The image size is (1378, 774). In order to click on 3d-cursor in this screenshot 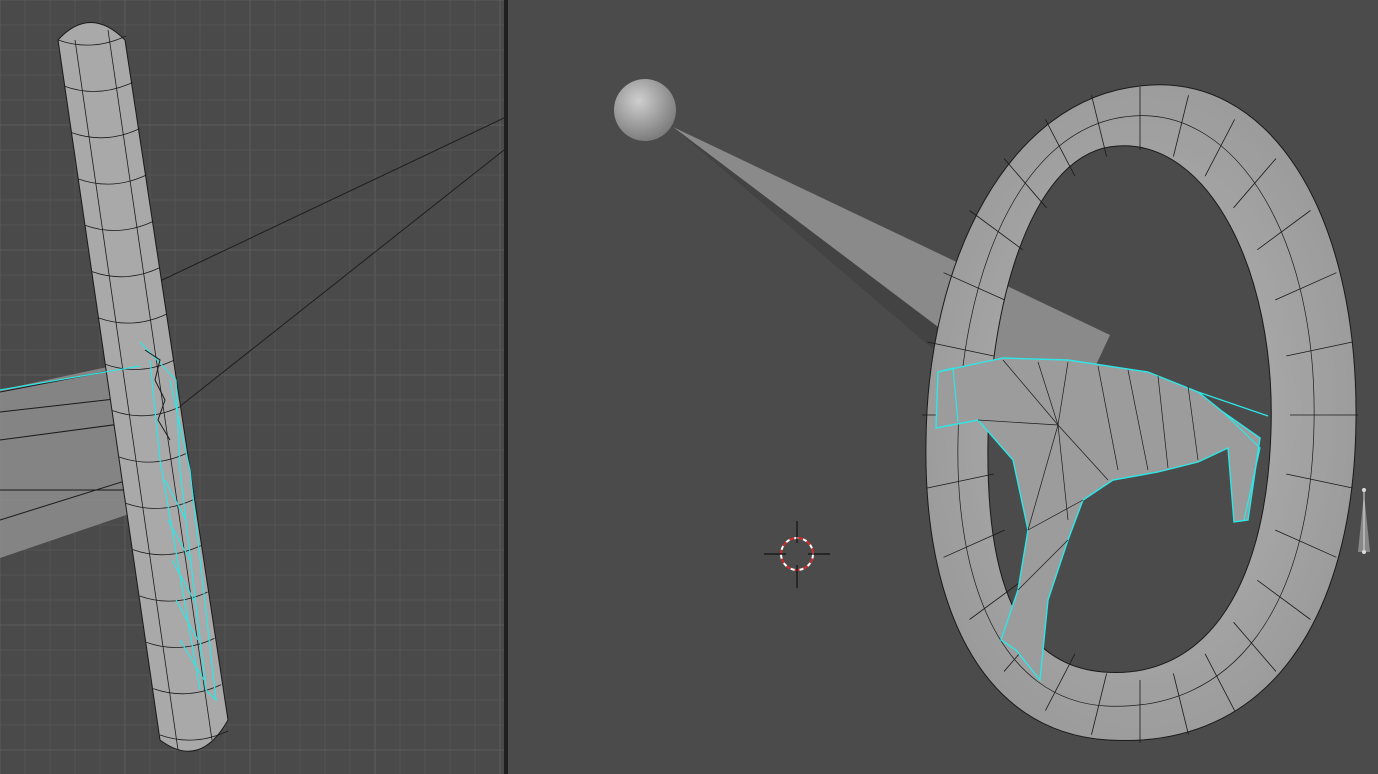, I will do `click(797, 554)`.